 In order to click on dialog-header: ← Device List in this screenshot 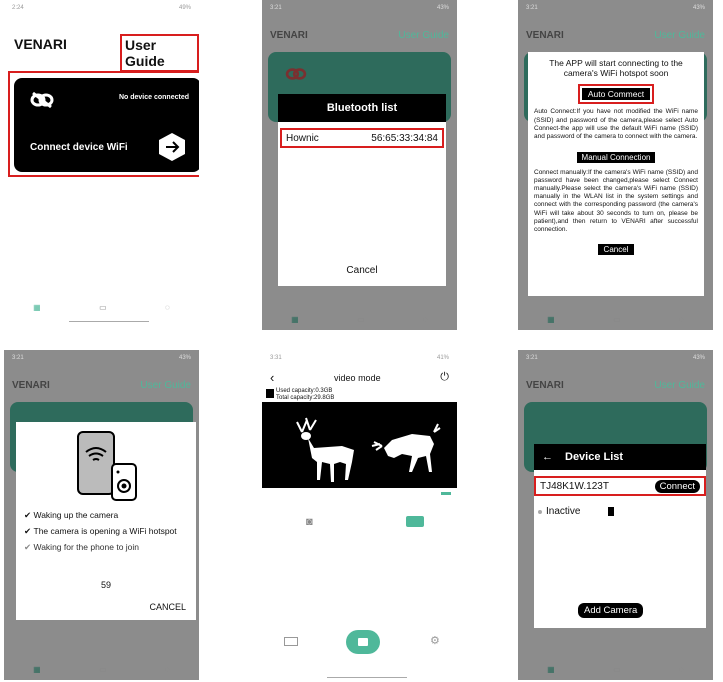, I will do `click(620, 457)`.